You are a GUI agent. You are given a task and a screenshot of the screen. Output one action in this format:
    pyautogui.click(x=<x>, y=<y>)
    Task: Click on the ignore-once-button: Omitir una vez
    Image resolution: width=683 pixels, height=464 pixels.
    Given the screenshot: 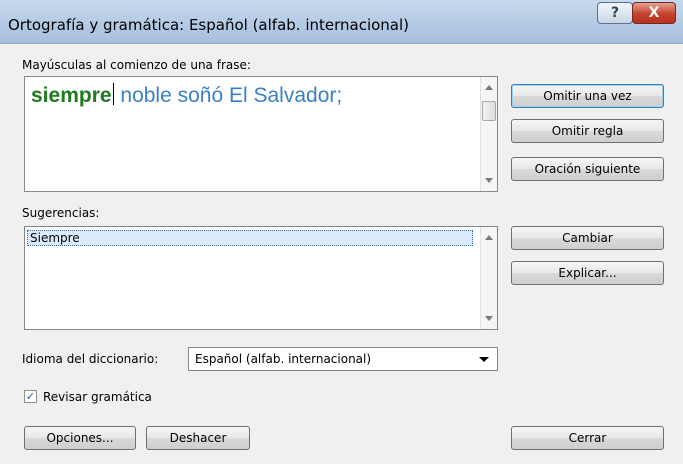 What is the action you would take?
    pyautogui.click(x=587, y=96)
    